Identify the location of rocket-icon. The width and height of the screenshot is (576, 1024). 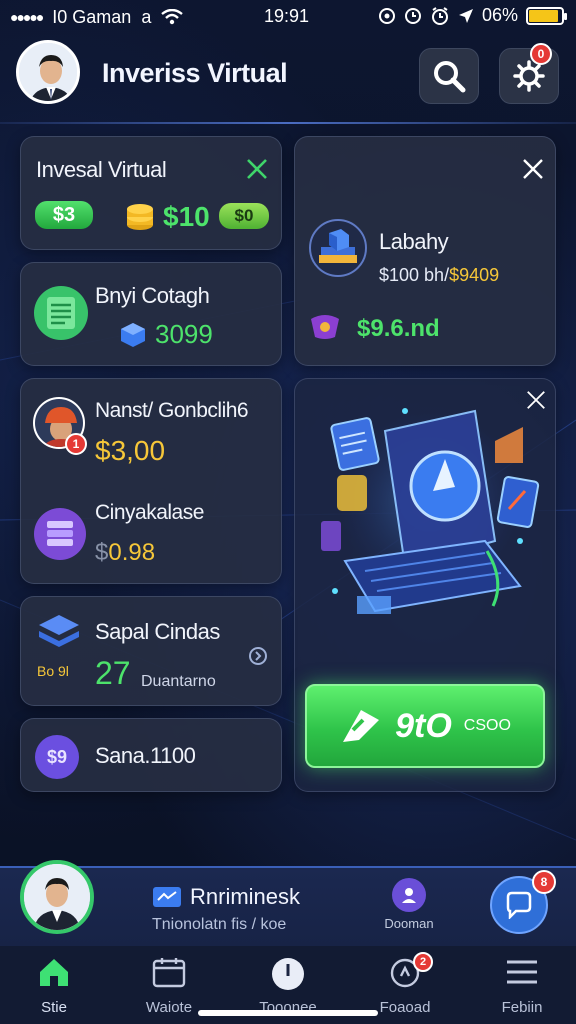
(361, 726).